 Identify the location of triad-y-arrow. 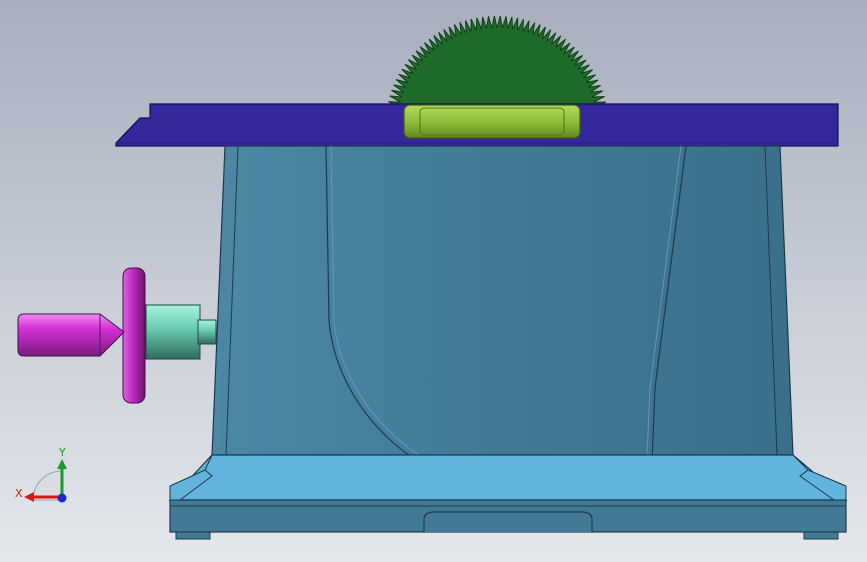
(62, 464).